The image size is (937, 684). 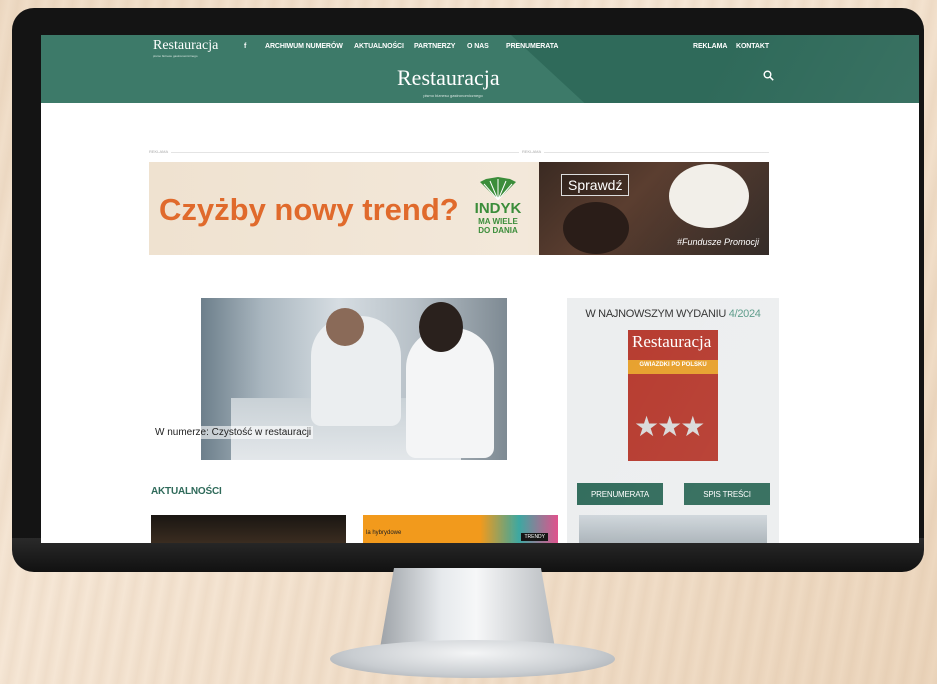 What do you see at coordinates (595, 185) in the screenshot?
I see `ad-cta-button: Sprawdź` at bounding box center [595, 185].